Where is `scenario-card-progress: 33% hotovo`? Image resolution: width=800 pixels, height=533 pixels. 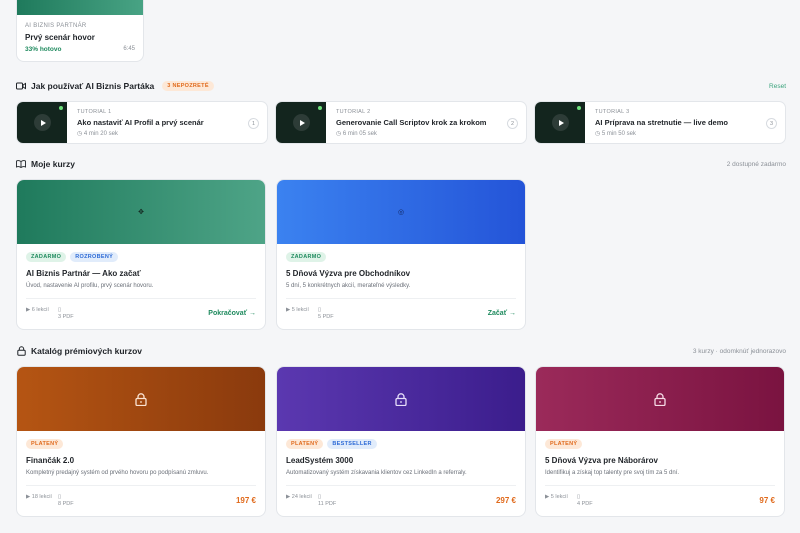 scenario-card-progress: 33% hotovo is located at coordinates (43, 49).